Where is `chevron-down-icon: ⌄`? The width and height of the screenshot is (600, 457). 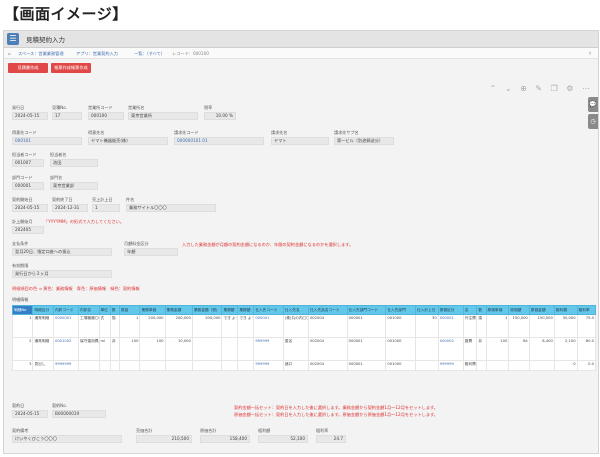
chevron-down-icon: ⌄ is located at coordinates (508, 88).